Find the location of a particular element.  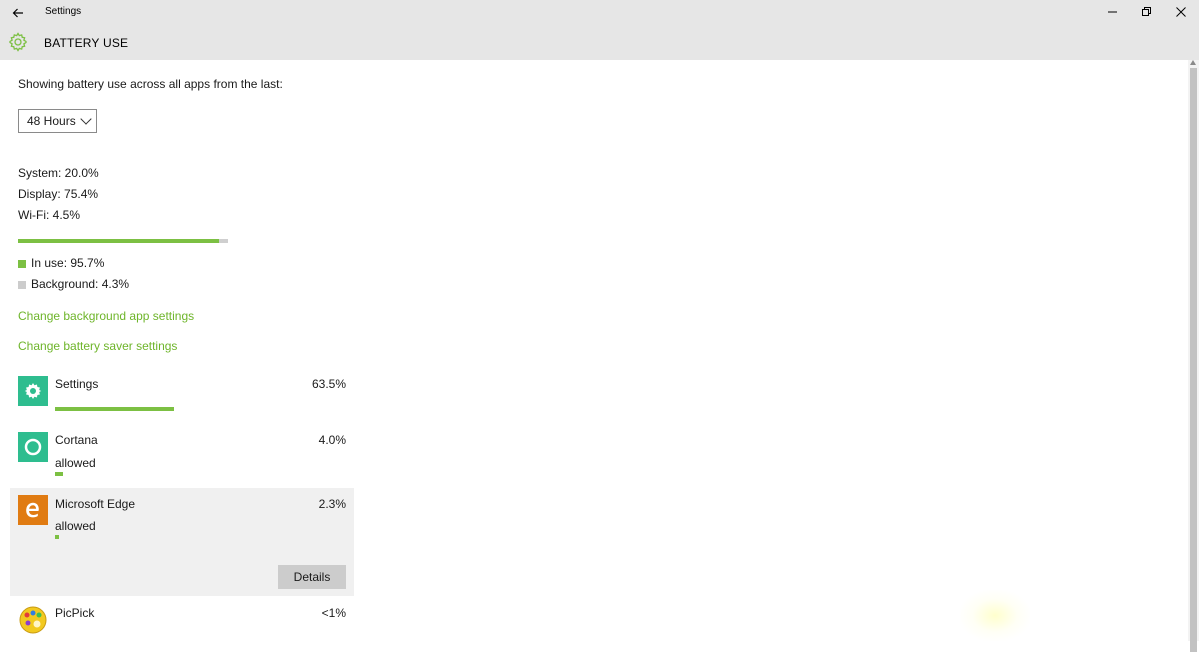

app-percent: 2.3% is located at coordinates (332, 504).